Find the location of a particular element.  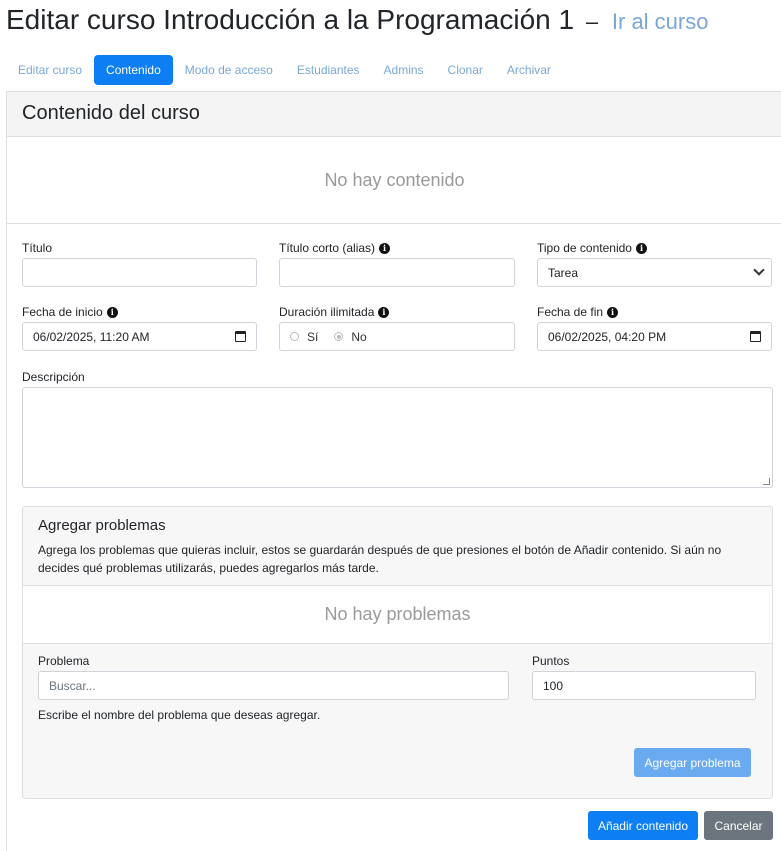

problem-label: Problema is located at coordinates (64, 661).